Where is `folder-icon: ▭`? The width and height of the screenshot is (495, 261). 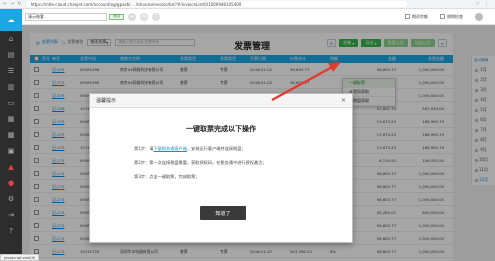
folder-icon: ▭ is located at coordinates (11, 103).